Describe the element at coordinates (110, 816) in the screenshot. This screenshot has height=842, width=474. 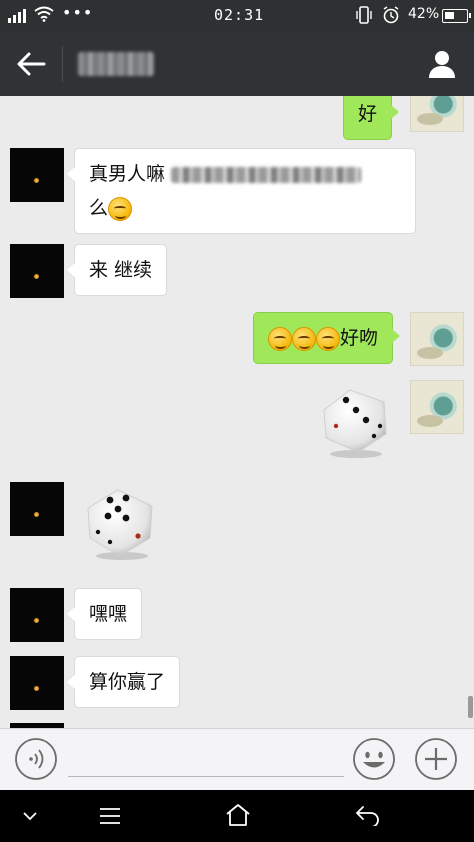
I see `menu-icon` at that location.